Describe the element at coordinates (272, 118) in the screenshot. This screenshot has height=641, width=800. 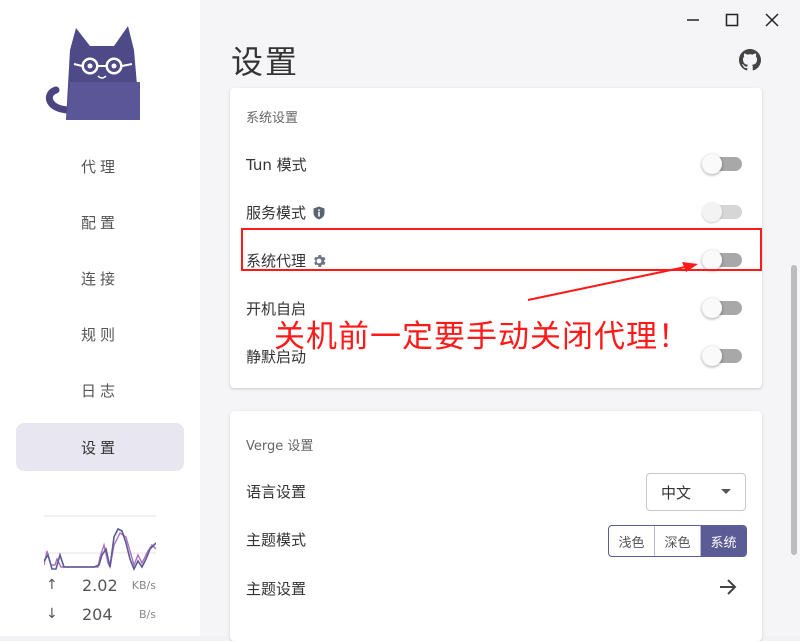
I see `system-settings-title: 系统设置` at that location.